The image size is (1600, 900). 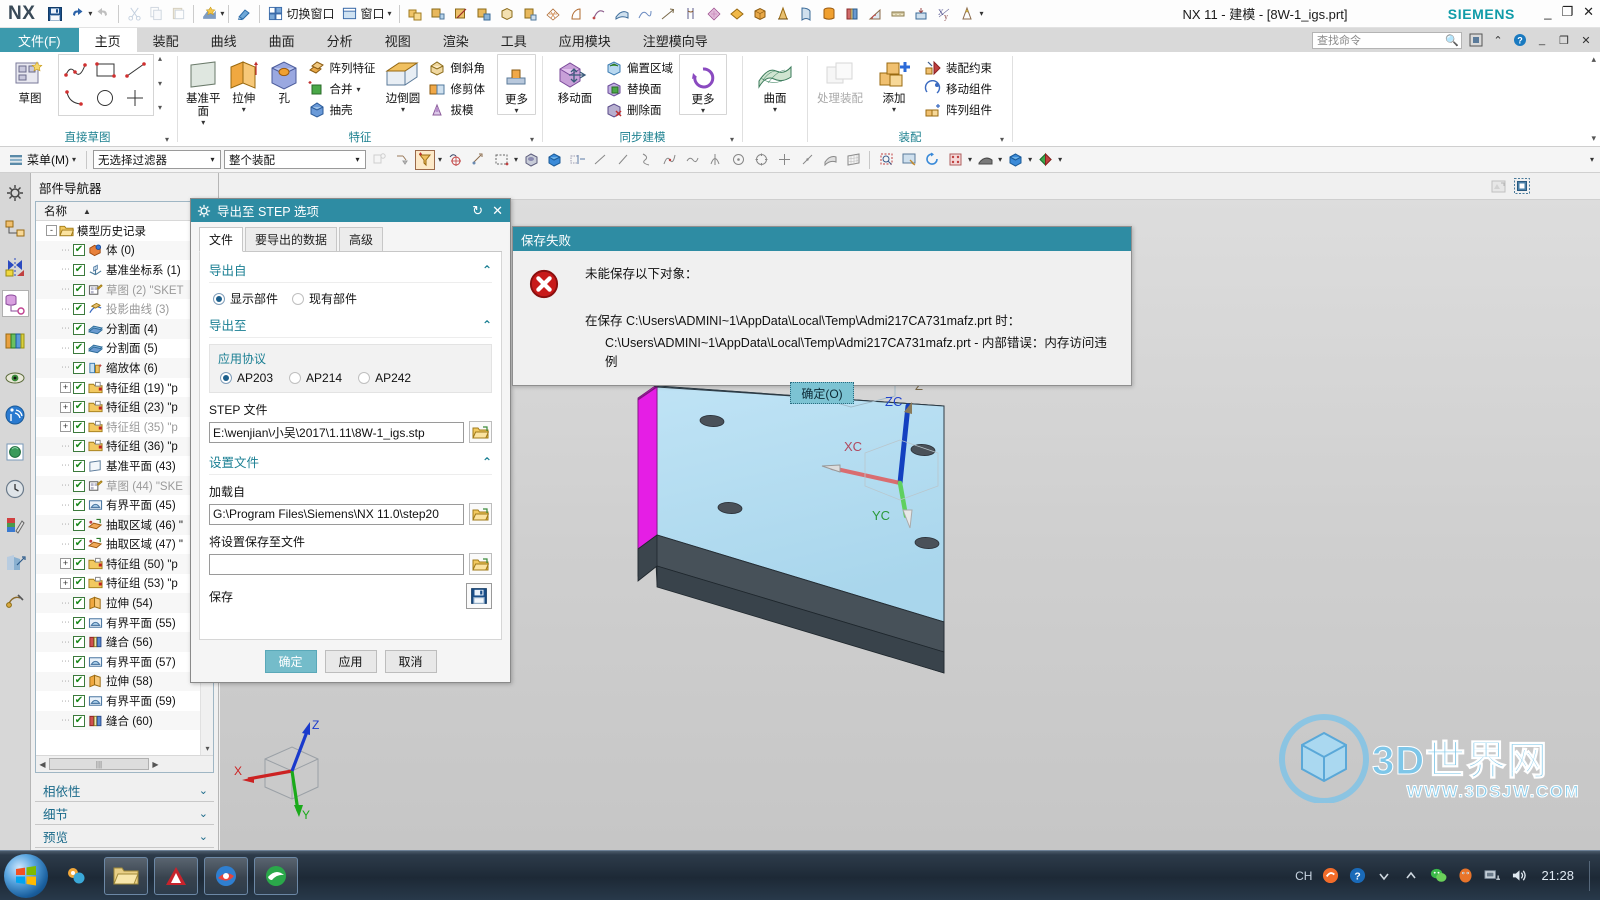 I want to click on tree-row: ⋯ ✔ 草图 (44) "SKE, so click(x=124, y=485).